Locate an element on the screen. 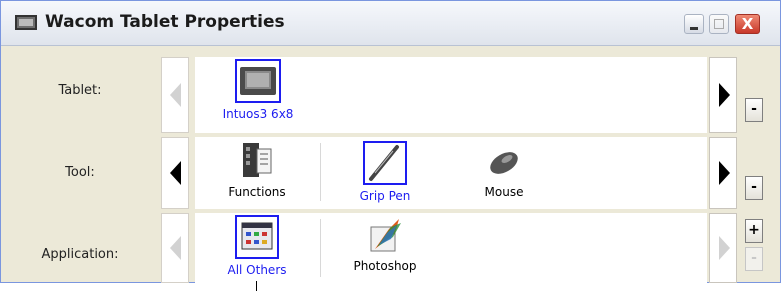 This screenshot has width=781, height=291. application-item-label: Photoshop is located at coordinates (385, 266).